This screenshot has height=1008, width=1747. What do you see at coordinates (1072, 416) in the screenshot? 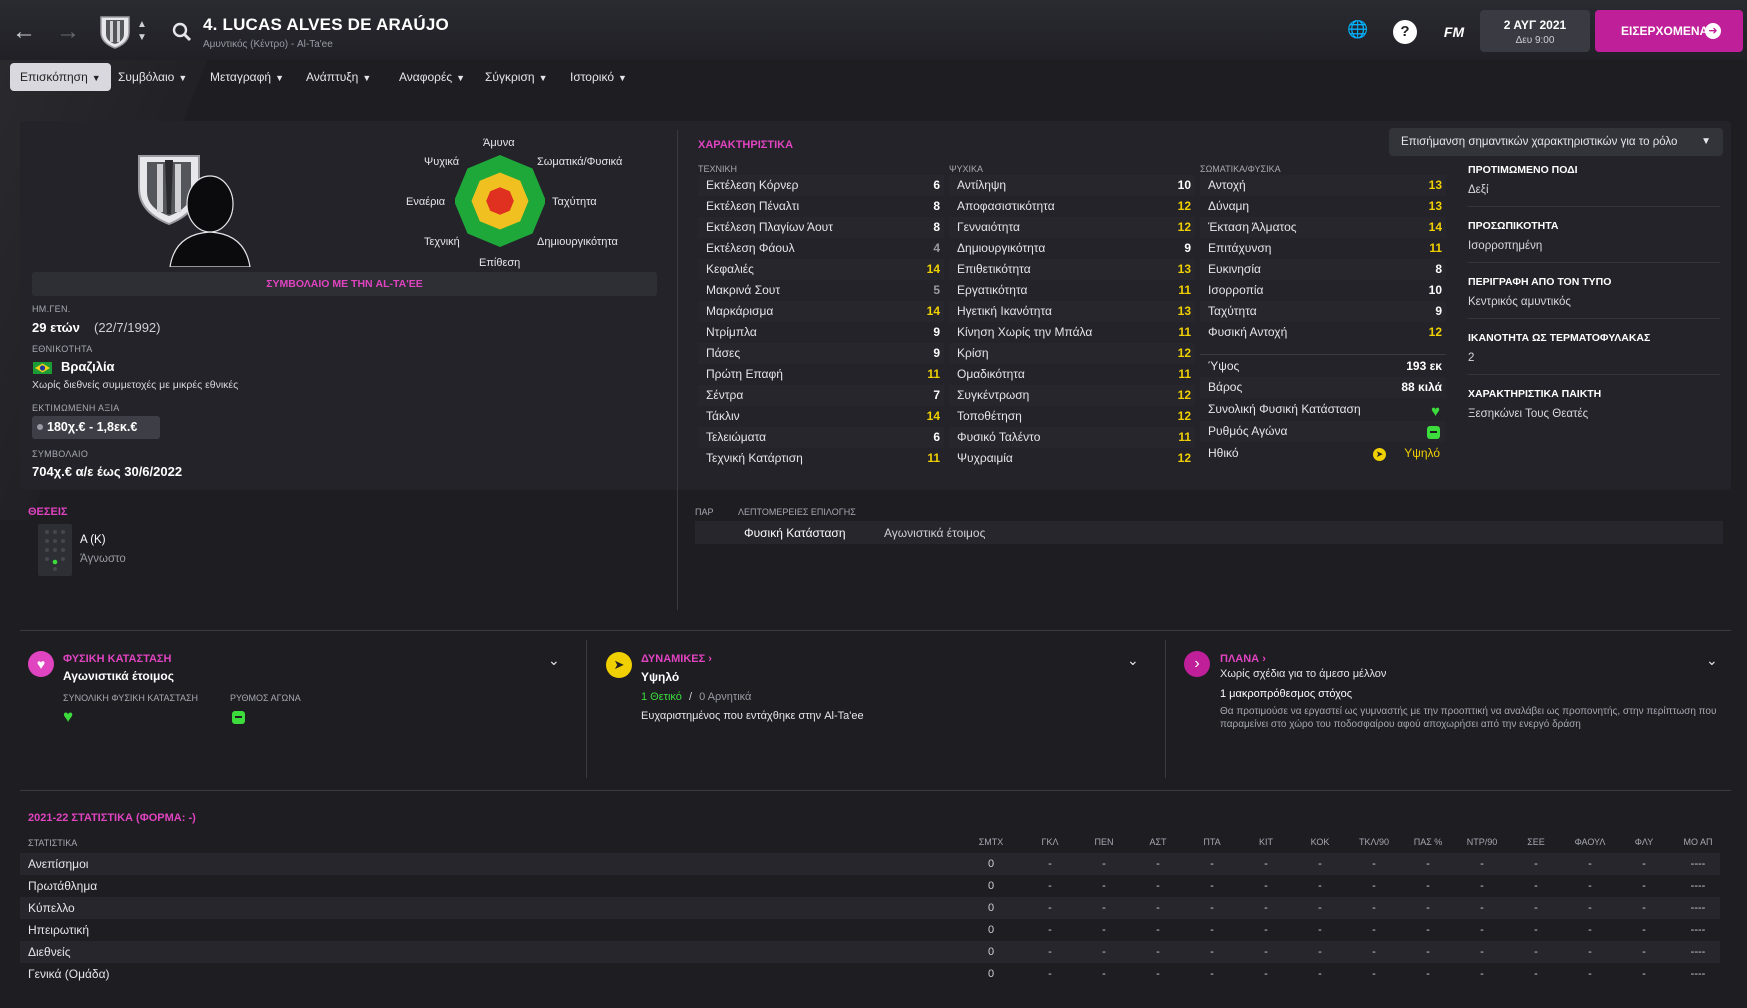
I see `attribute-row: Τοποθέτηση 12` at bounding box center [1072, 416].